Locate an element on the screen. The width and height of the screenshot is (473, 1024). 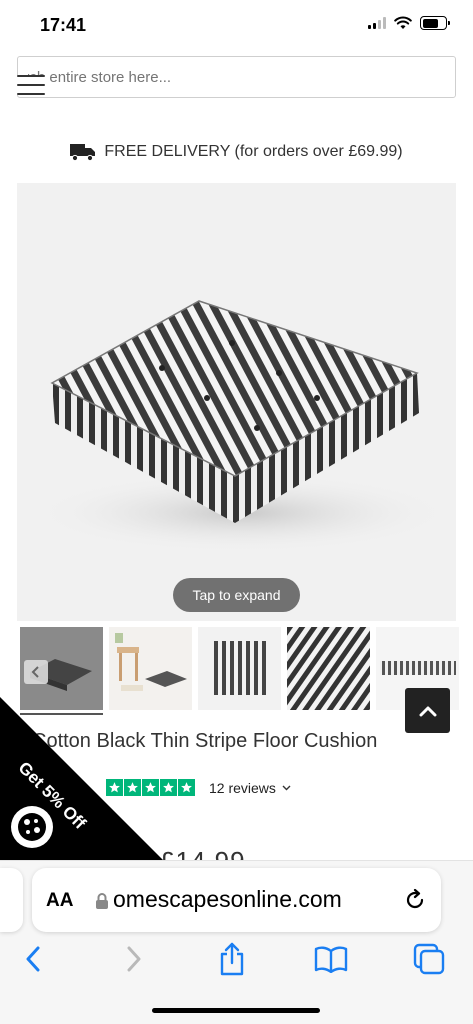
delivery-text: FREE DELIVERY (for orders over £69.99) is located at coordinates (253, 151).